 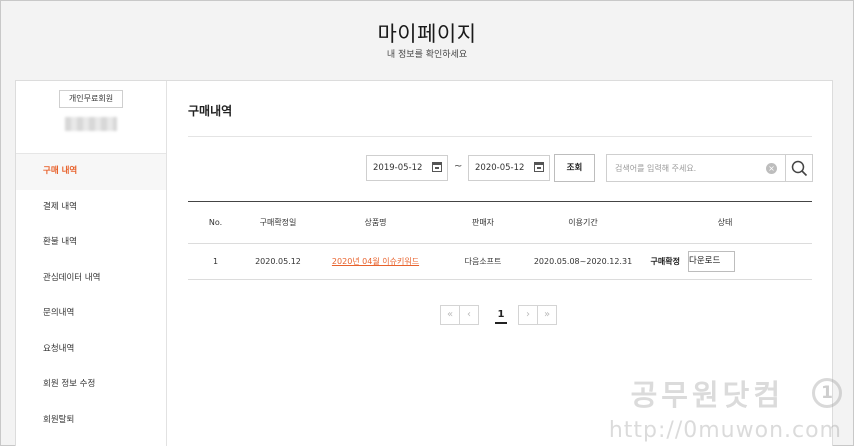 I want to click on sidebar-item-inquiries: 문의내역, so click(x=91, y=314).